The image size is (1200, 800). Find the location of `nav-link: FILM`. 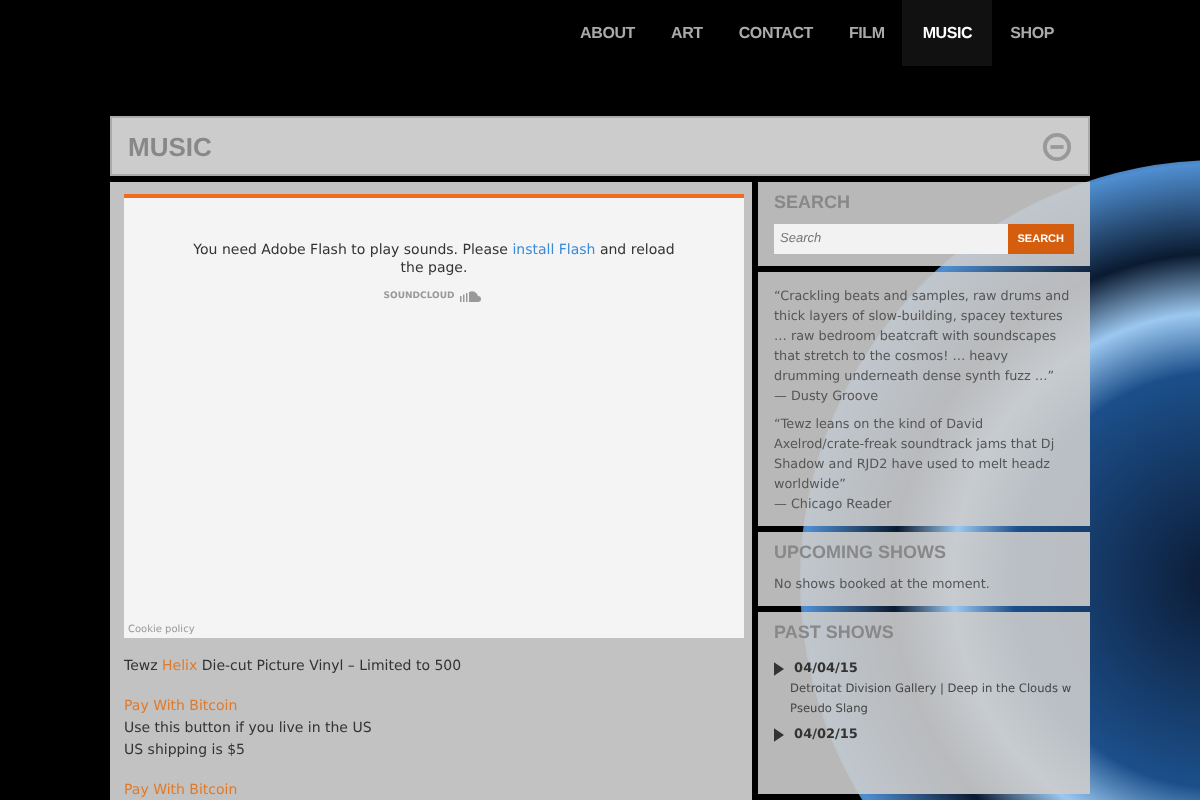

nav-link: FILM is located at coordinates (866, 33).